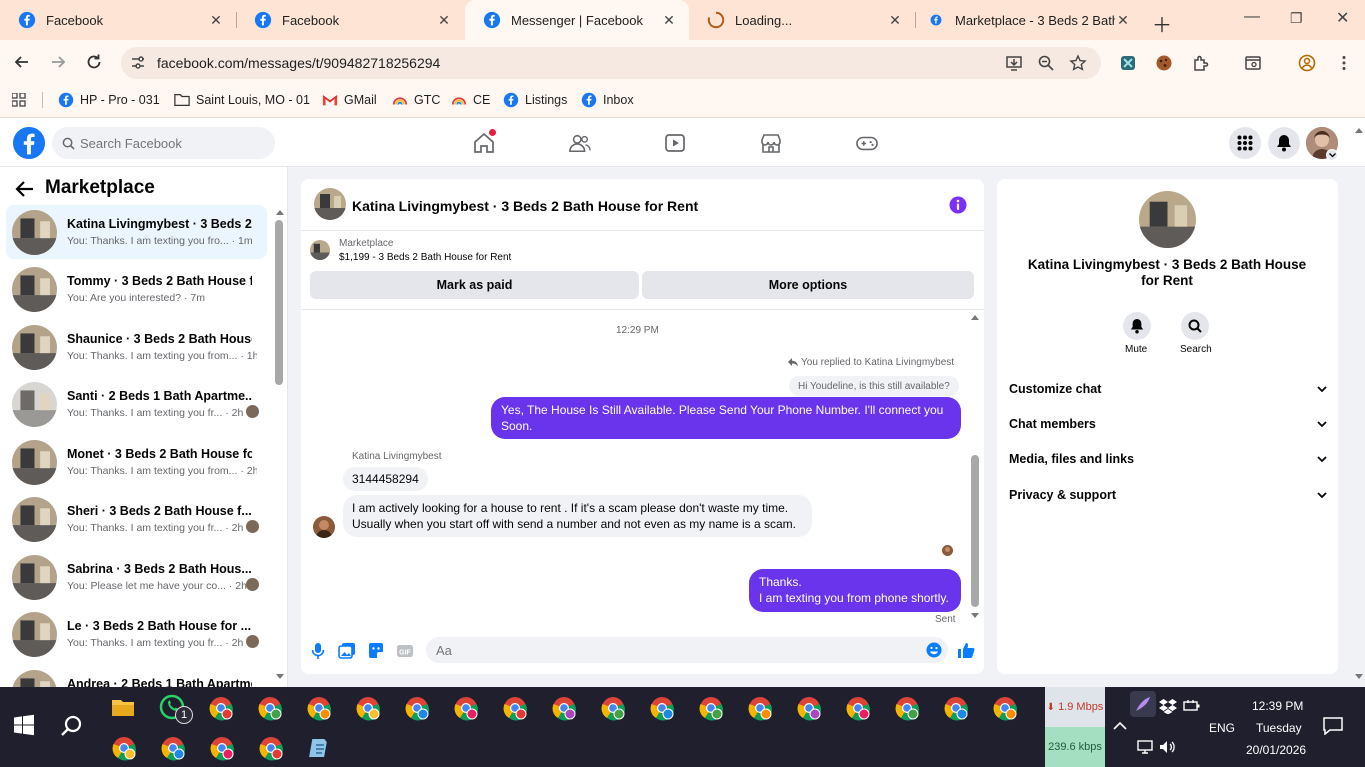 The height and width of the screenshot is (767, 1365). I want to click on mute-button, so click(1137, 326).